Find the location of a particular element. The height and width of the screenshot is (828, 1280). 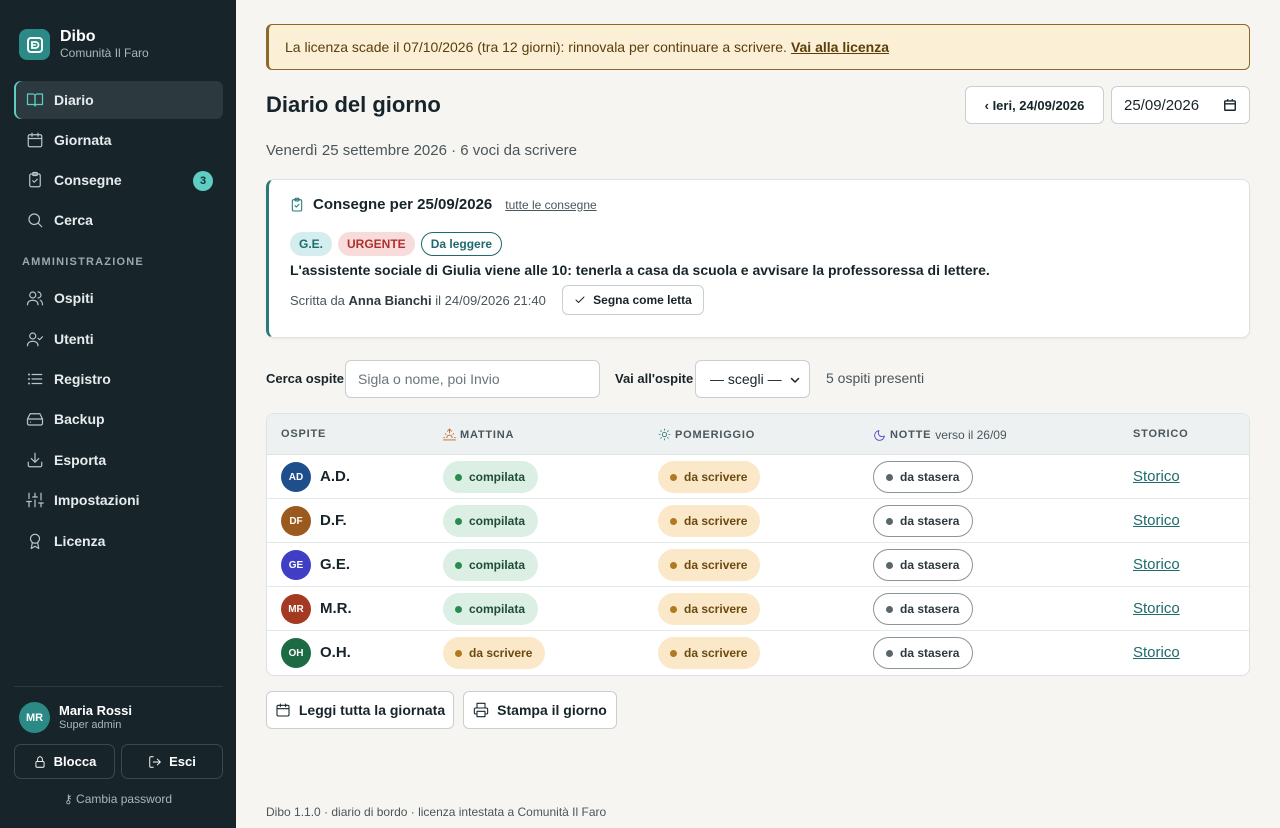

print-day-button: Stampa il giorno is located at coordinates (540, 710).